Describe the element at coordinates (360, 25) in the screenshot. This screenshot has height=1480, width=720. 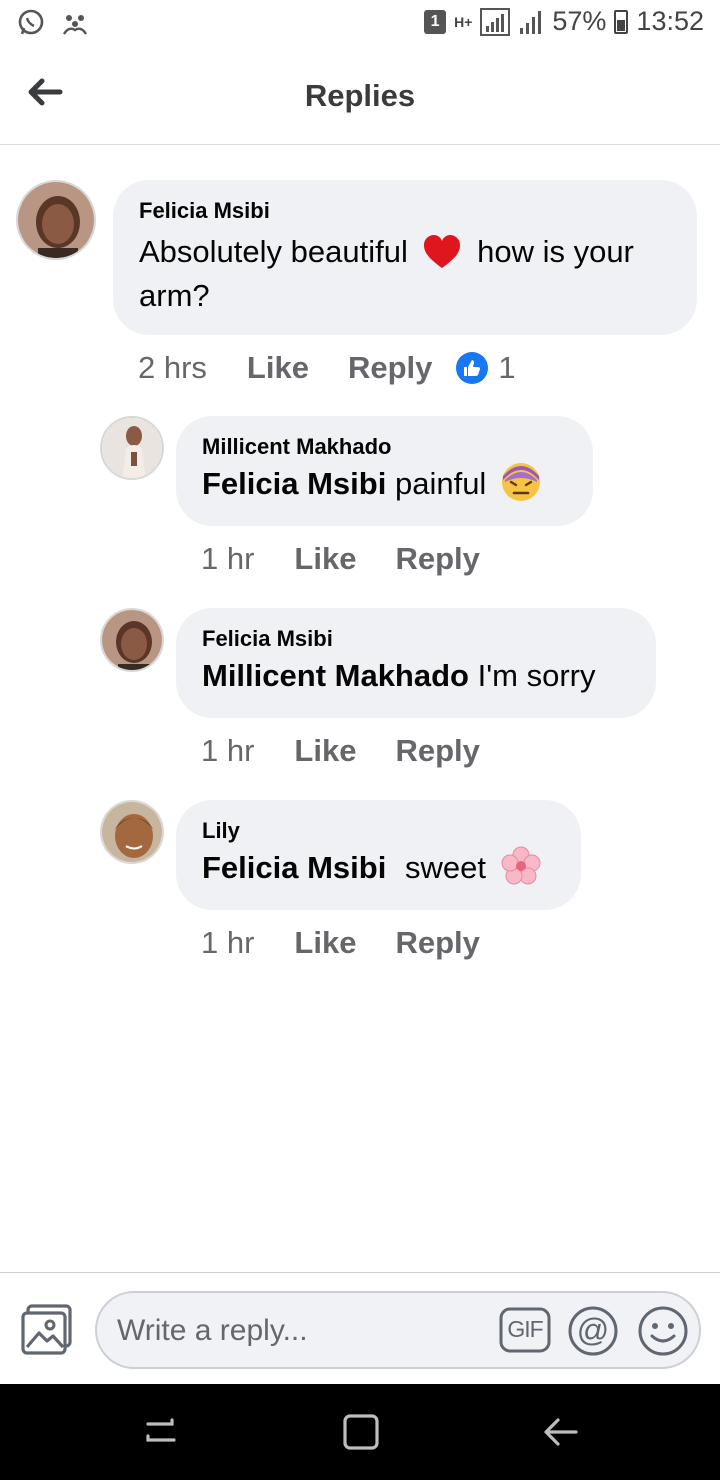
I see `status-bar: 1 H+ 57% 13:52` at that location.